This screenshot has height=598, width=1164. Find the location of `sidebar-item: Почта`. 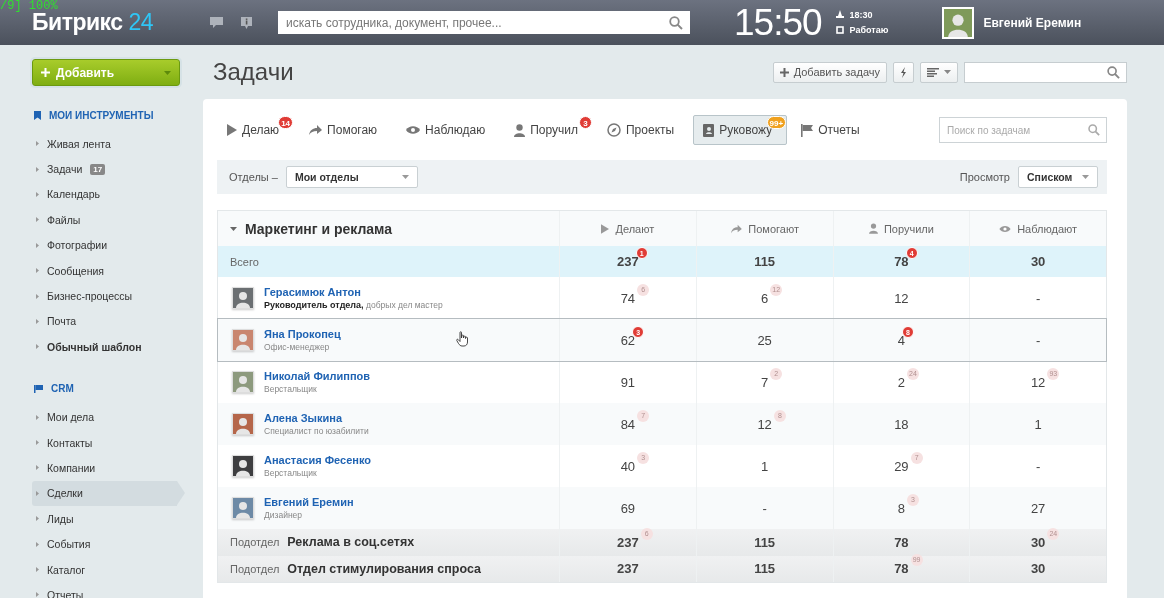

sidebar-item: Почта is located at coordinates (112, 321).